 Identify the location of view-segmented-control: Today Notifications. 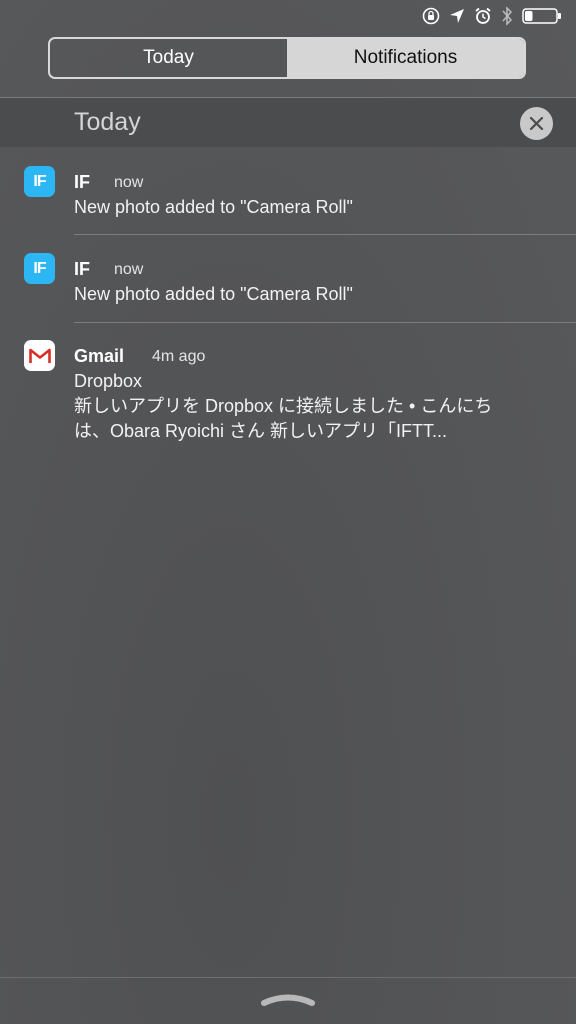
(287, 58).